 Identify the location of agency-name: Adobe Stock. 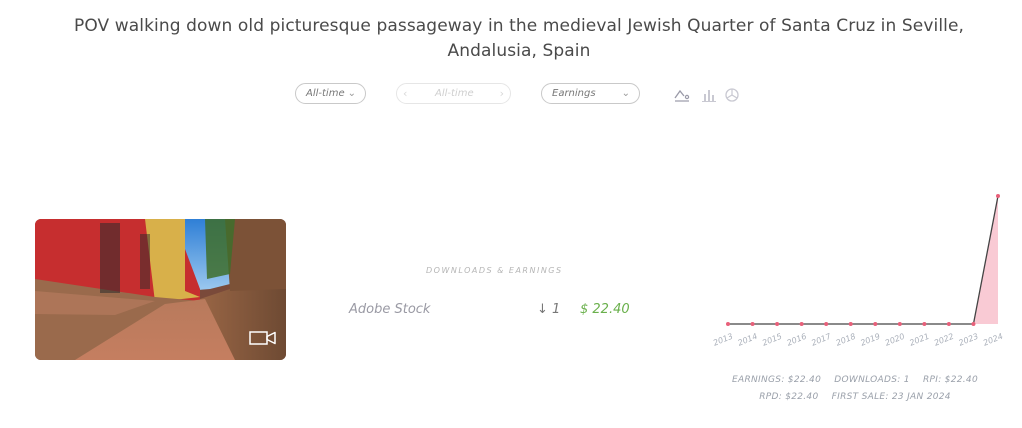
(390, 309).